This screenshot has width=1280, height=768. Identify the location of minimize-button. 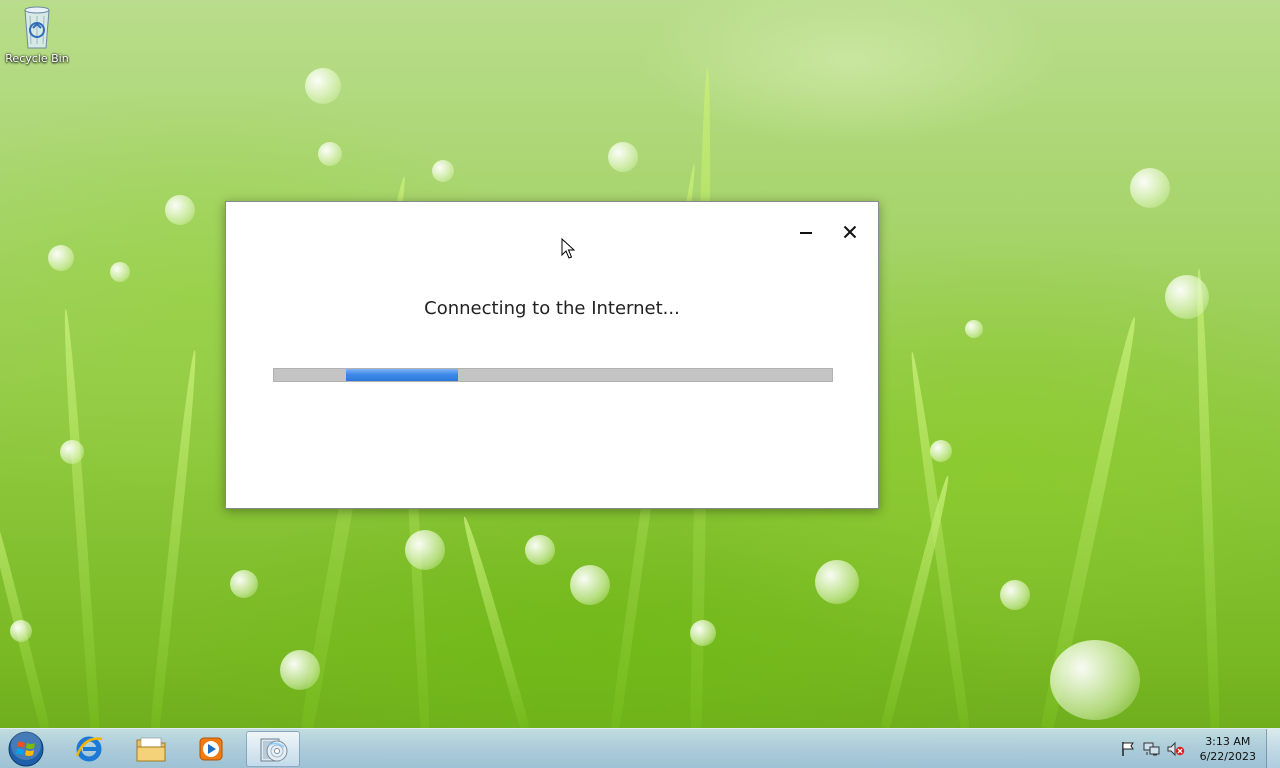
(806, 232).